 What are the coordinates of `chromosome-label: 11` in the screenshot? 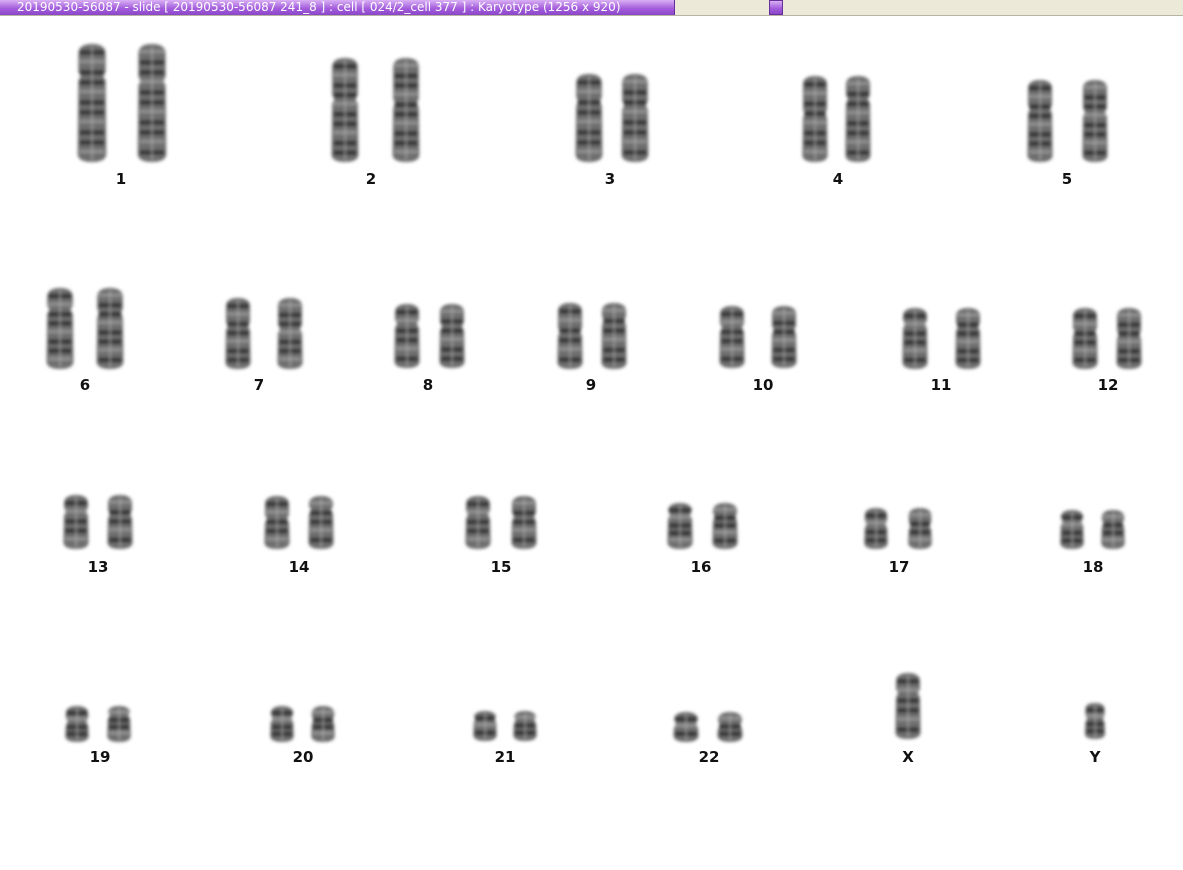 It's located at (941, 385).